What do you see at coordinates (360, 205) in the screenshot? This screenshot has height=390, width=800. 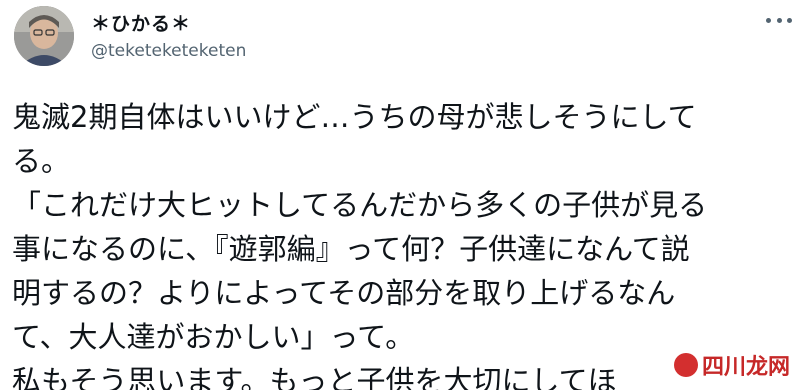 I see `tweet-text-line: 「これだけ大ヒットしてるんだから多くの子供が見る` at bounding box center [360, 205].